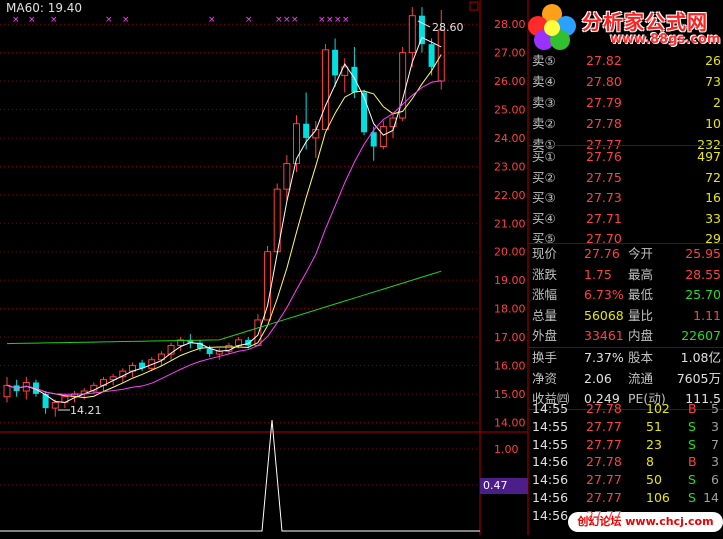 The height and width of the screenshot is (539, 723). What do you see at coordinates (545, 335) in the screenshot?
I see `quote-label: 外盘` at bounding box center [545, 335].